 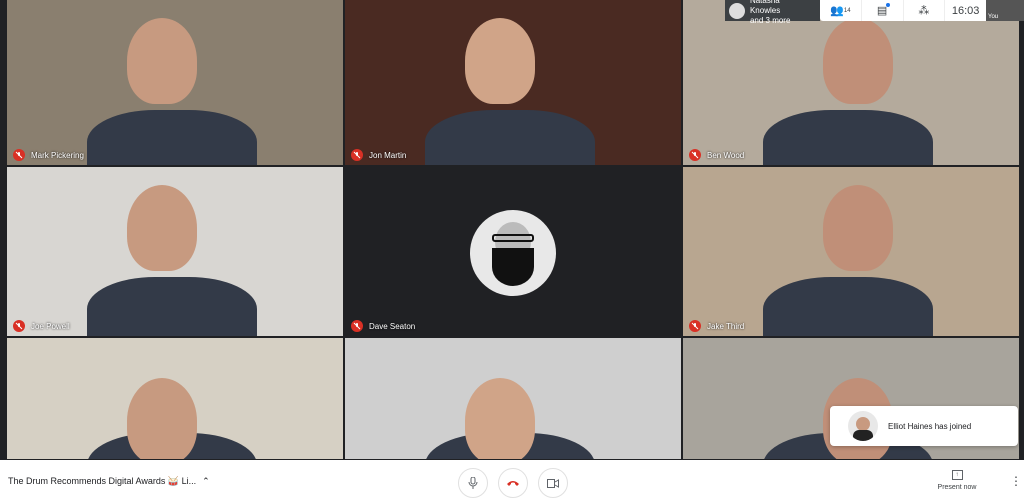 I want to click on participant-name-label: Dave Seaton, so click(x=383, y=326).